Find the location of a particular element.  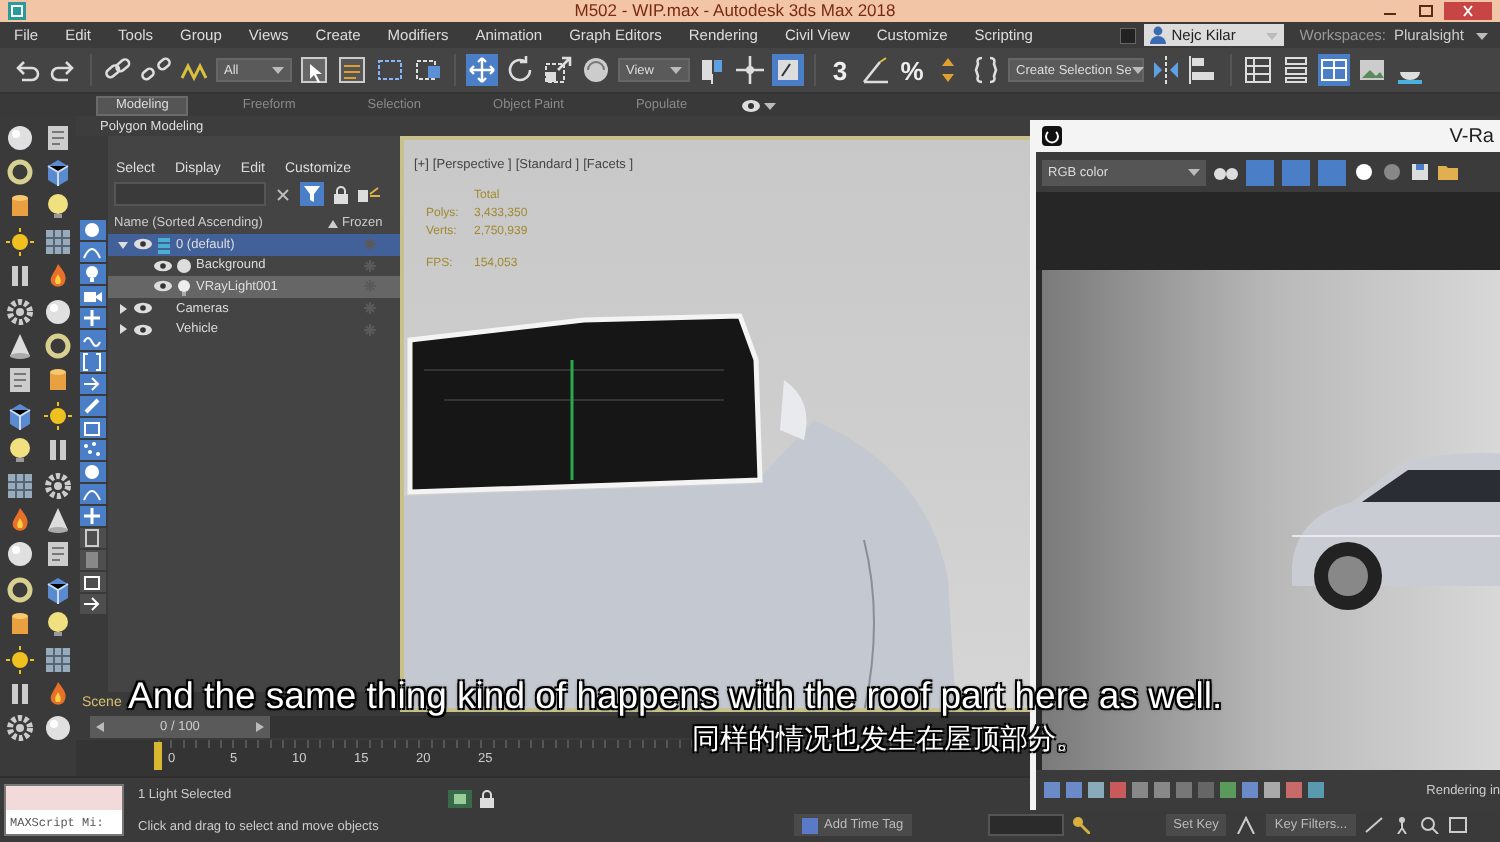

snap-toggle: 3 is located at coordinates (840, 70).